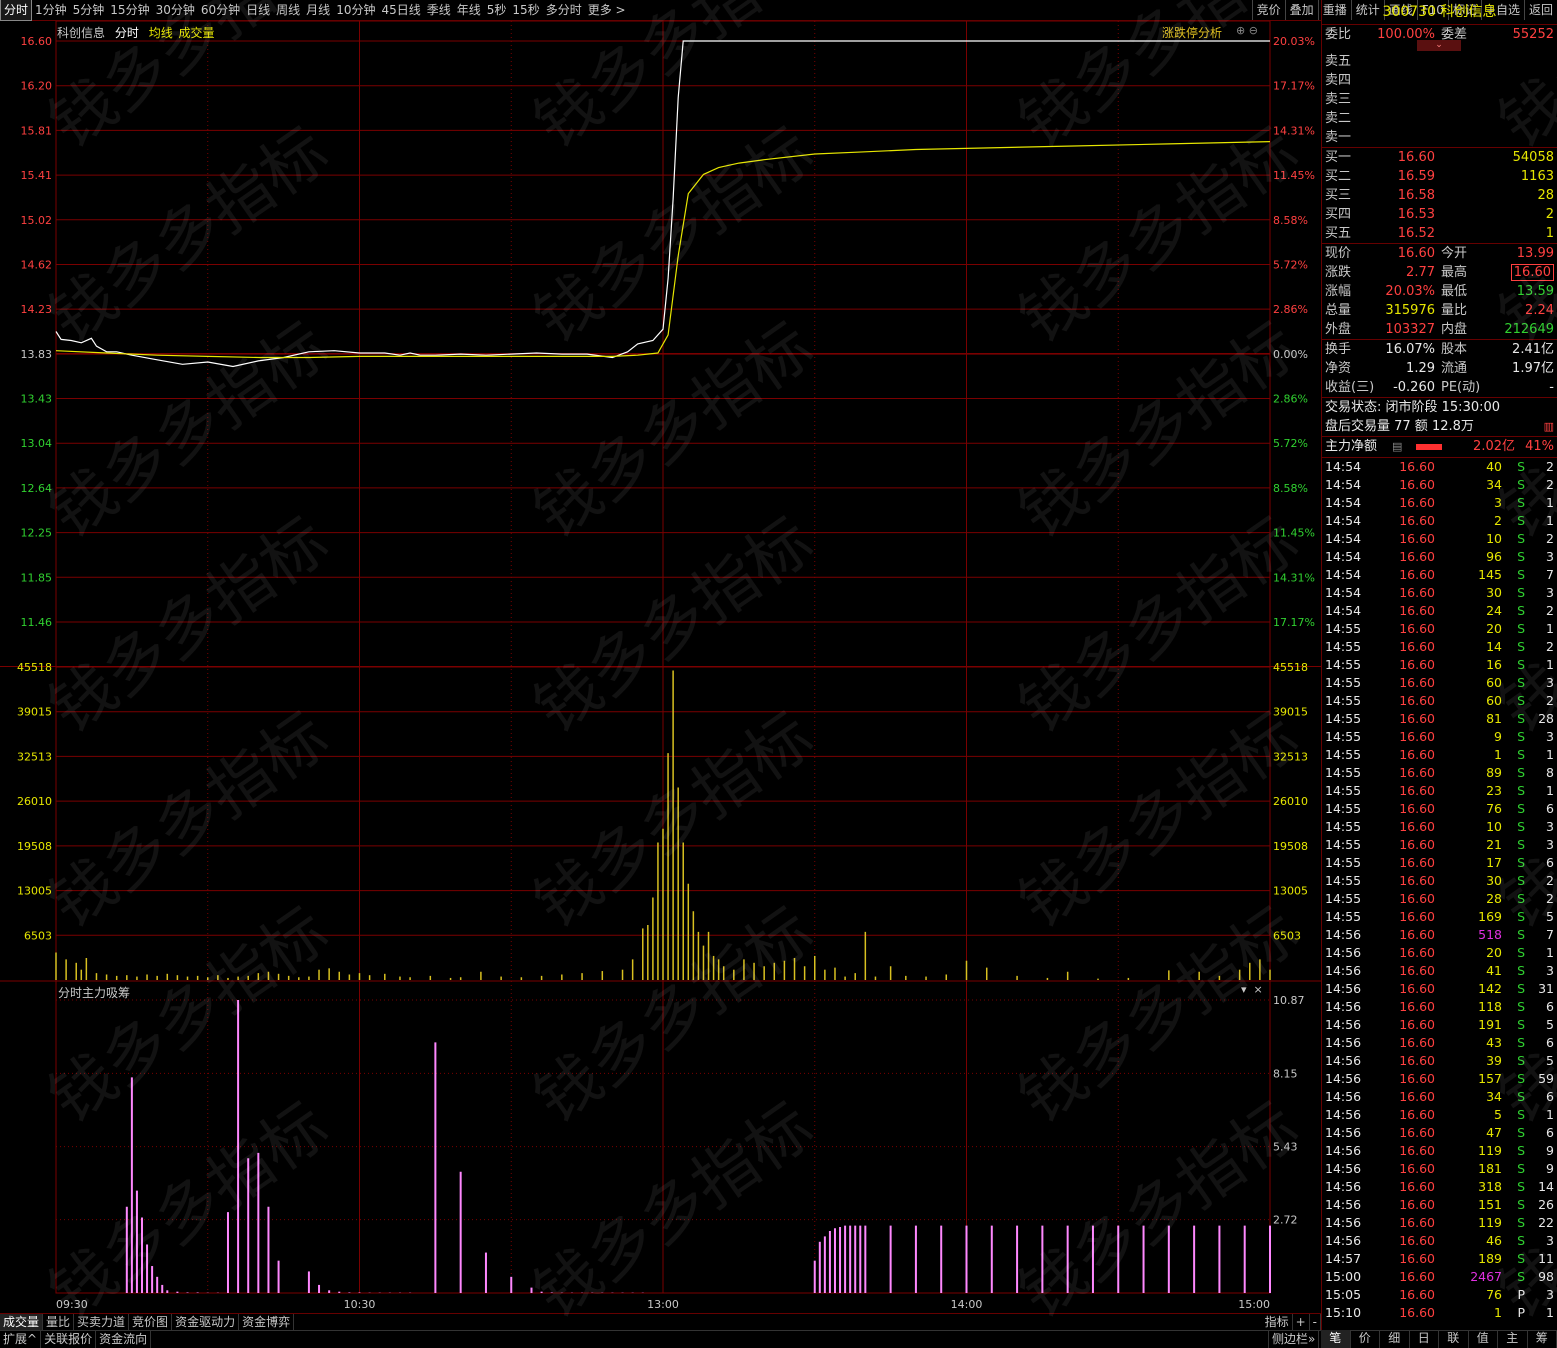 The width and height of the screenshot is (1557, 1348). I want to click on trade-row: 14:55 16.60 28 S 2, so click(1439, 899).